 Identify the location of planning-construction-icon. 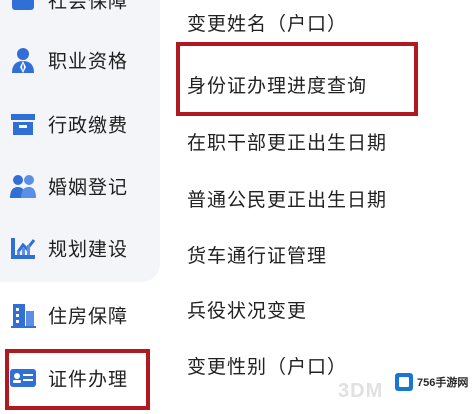
(23, 248).